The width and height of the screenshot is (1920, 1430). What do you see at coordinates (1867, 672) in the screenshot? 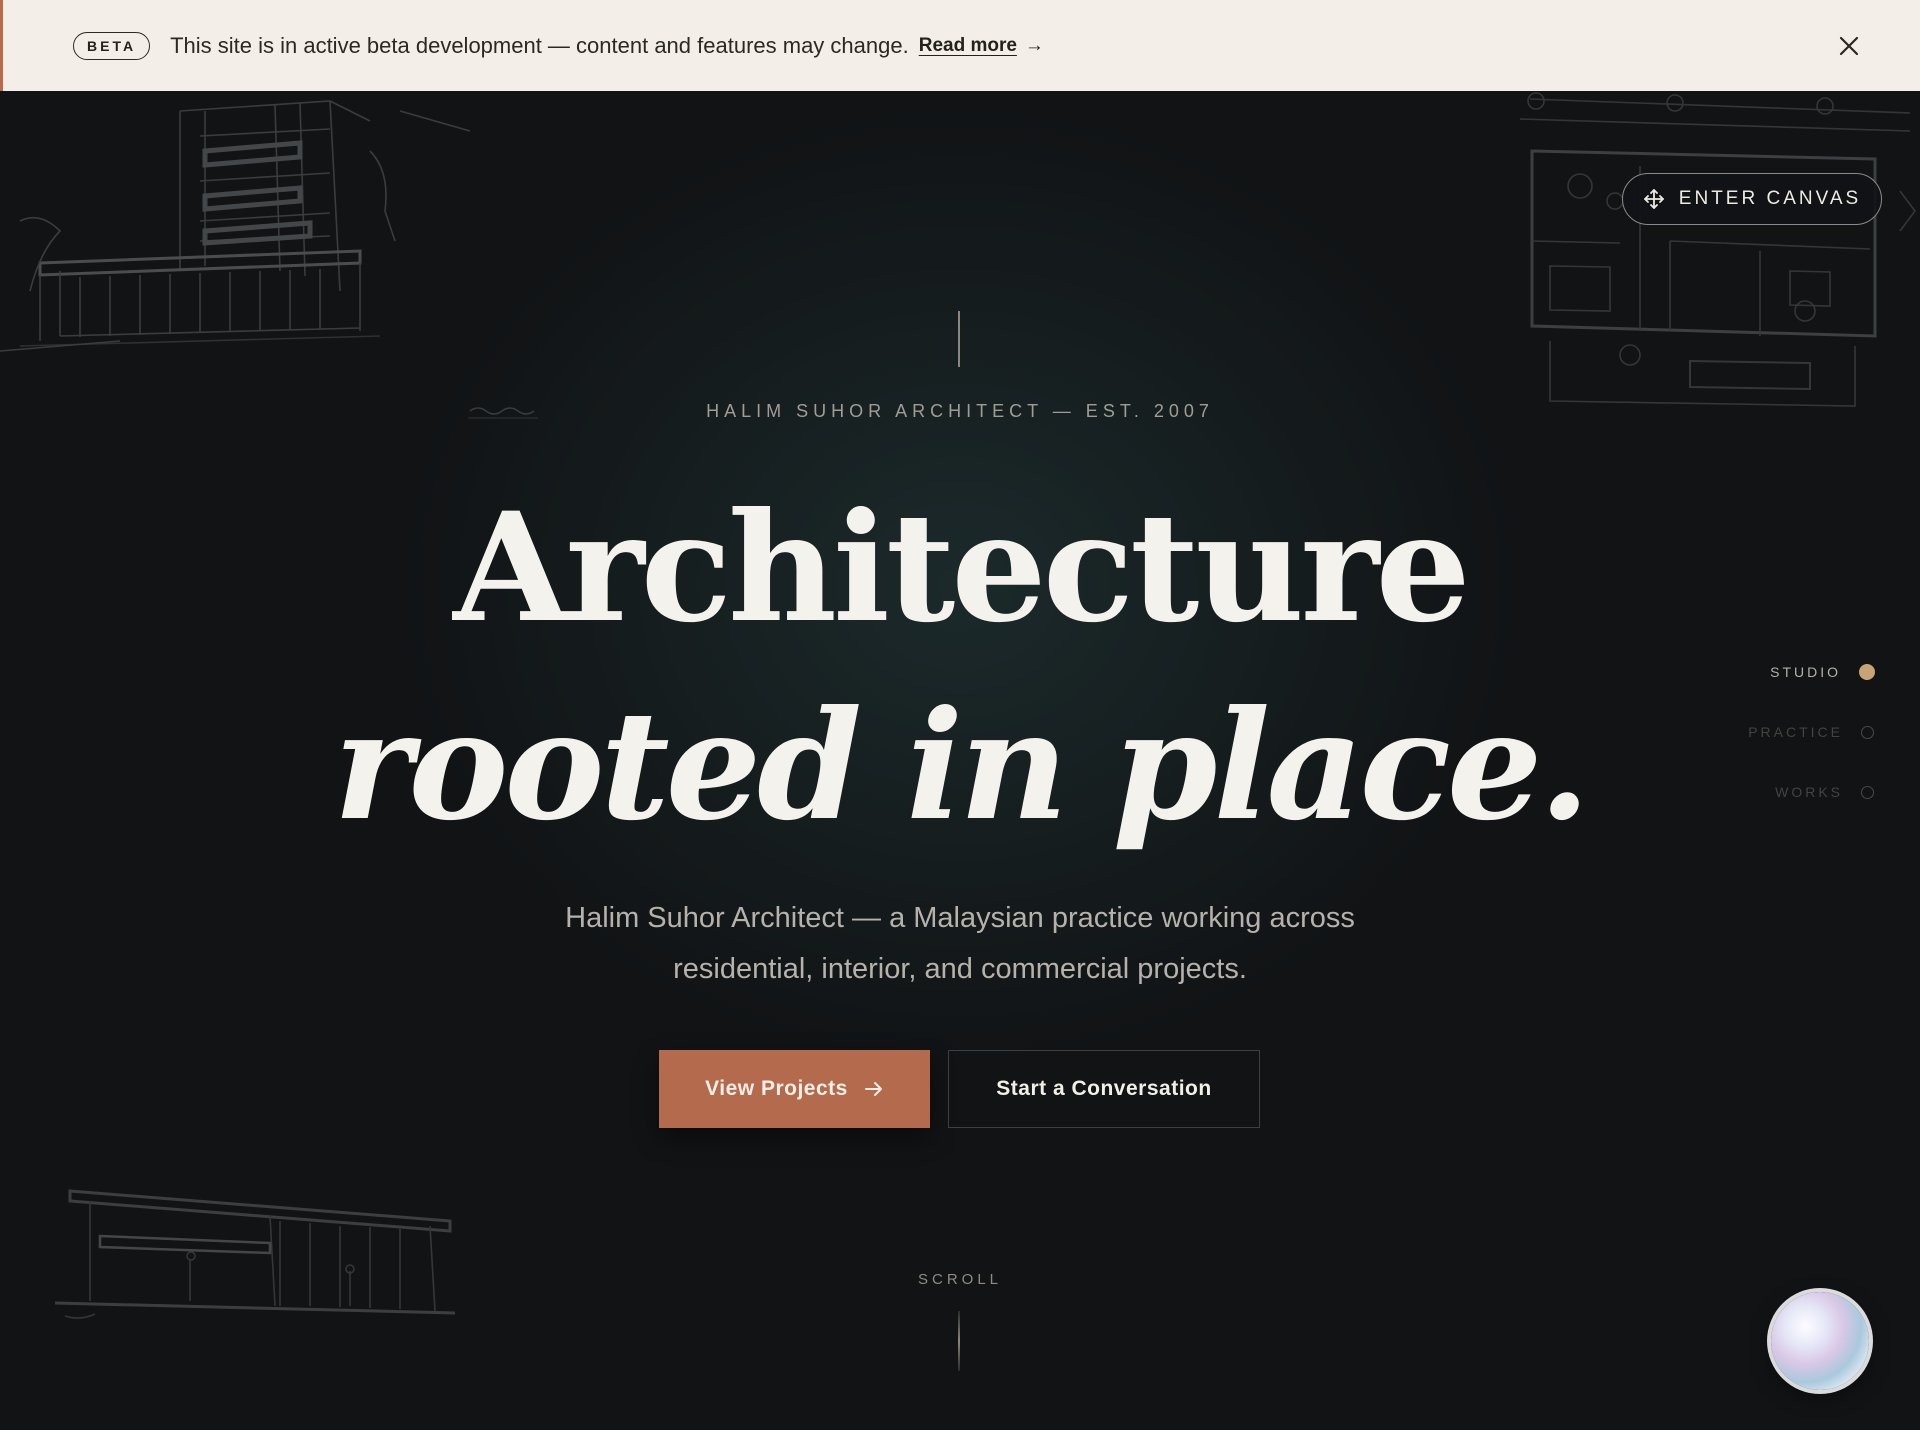
I see `active-dot-icon` at bounding box center [1867, 672].